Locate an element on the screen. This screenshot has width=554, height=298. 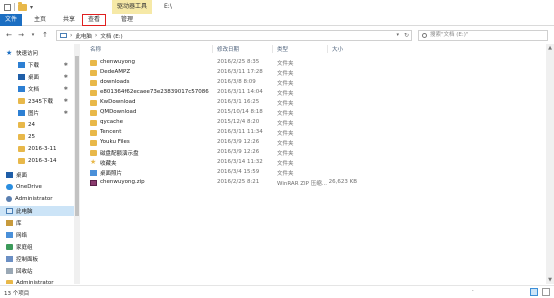
scroll-down-icon: ▼ is located at coordinates (550, 280).